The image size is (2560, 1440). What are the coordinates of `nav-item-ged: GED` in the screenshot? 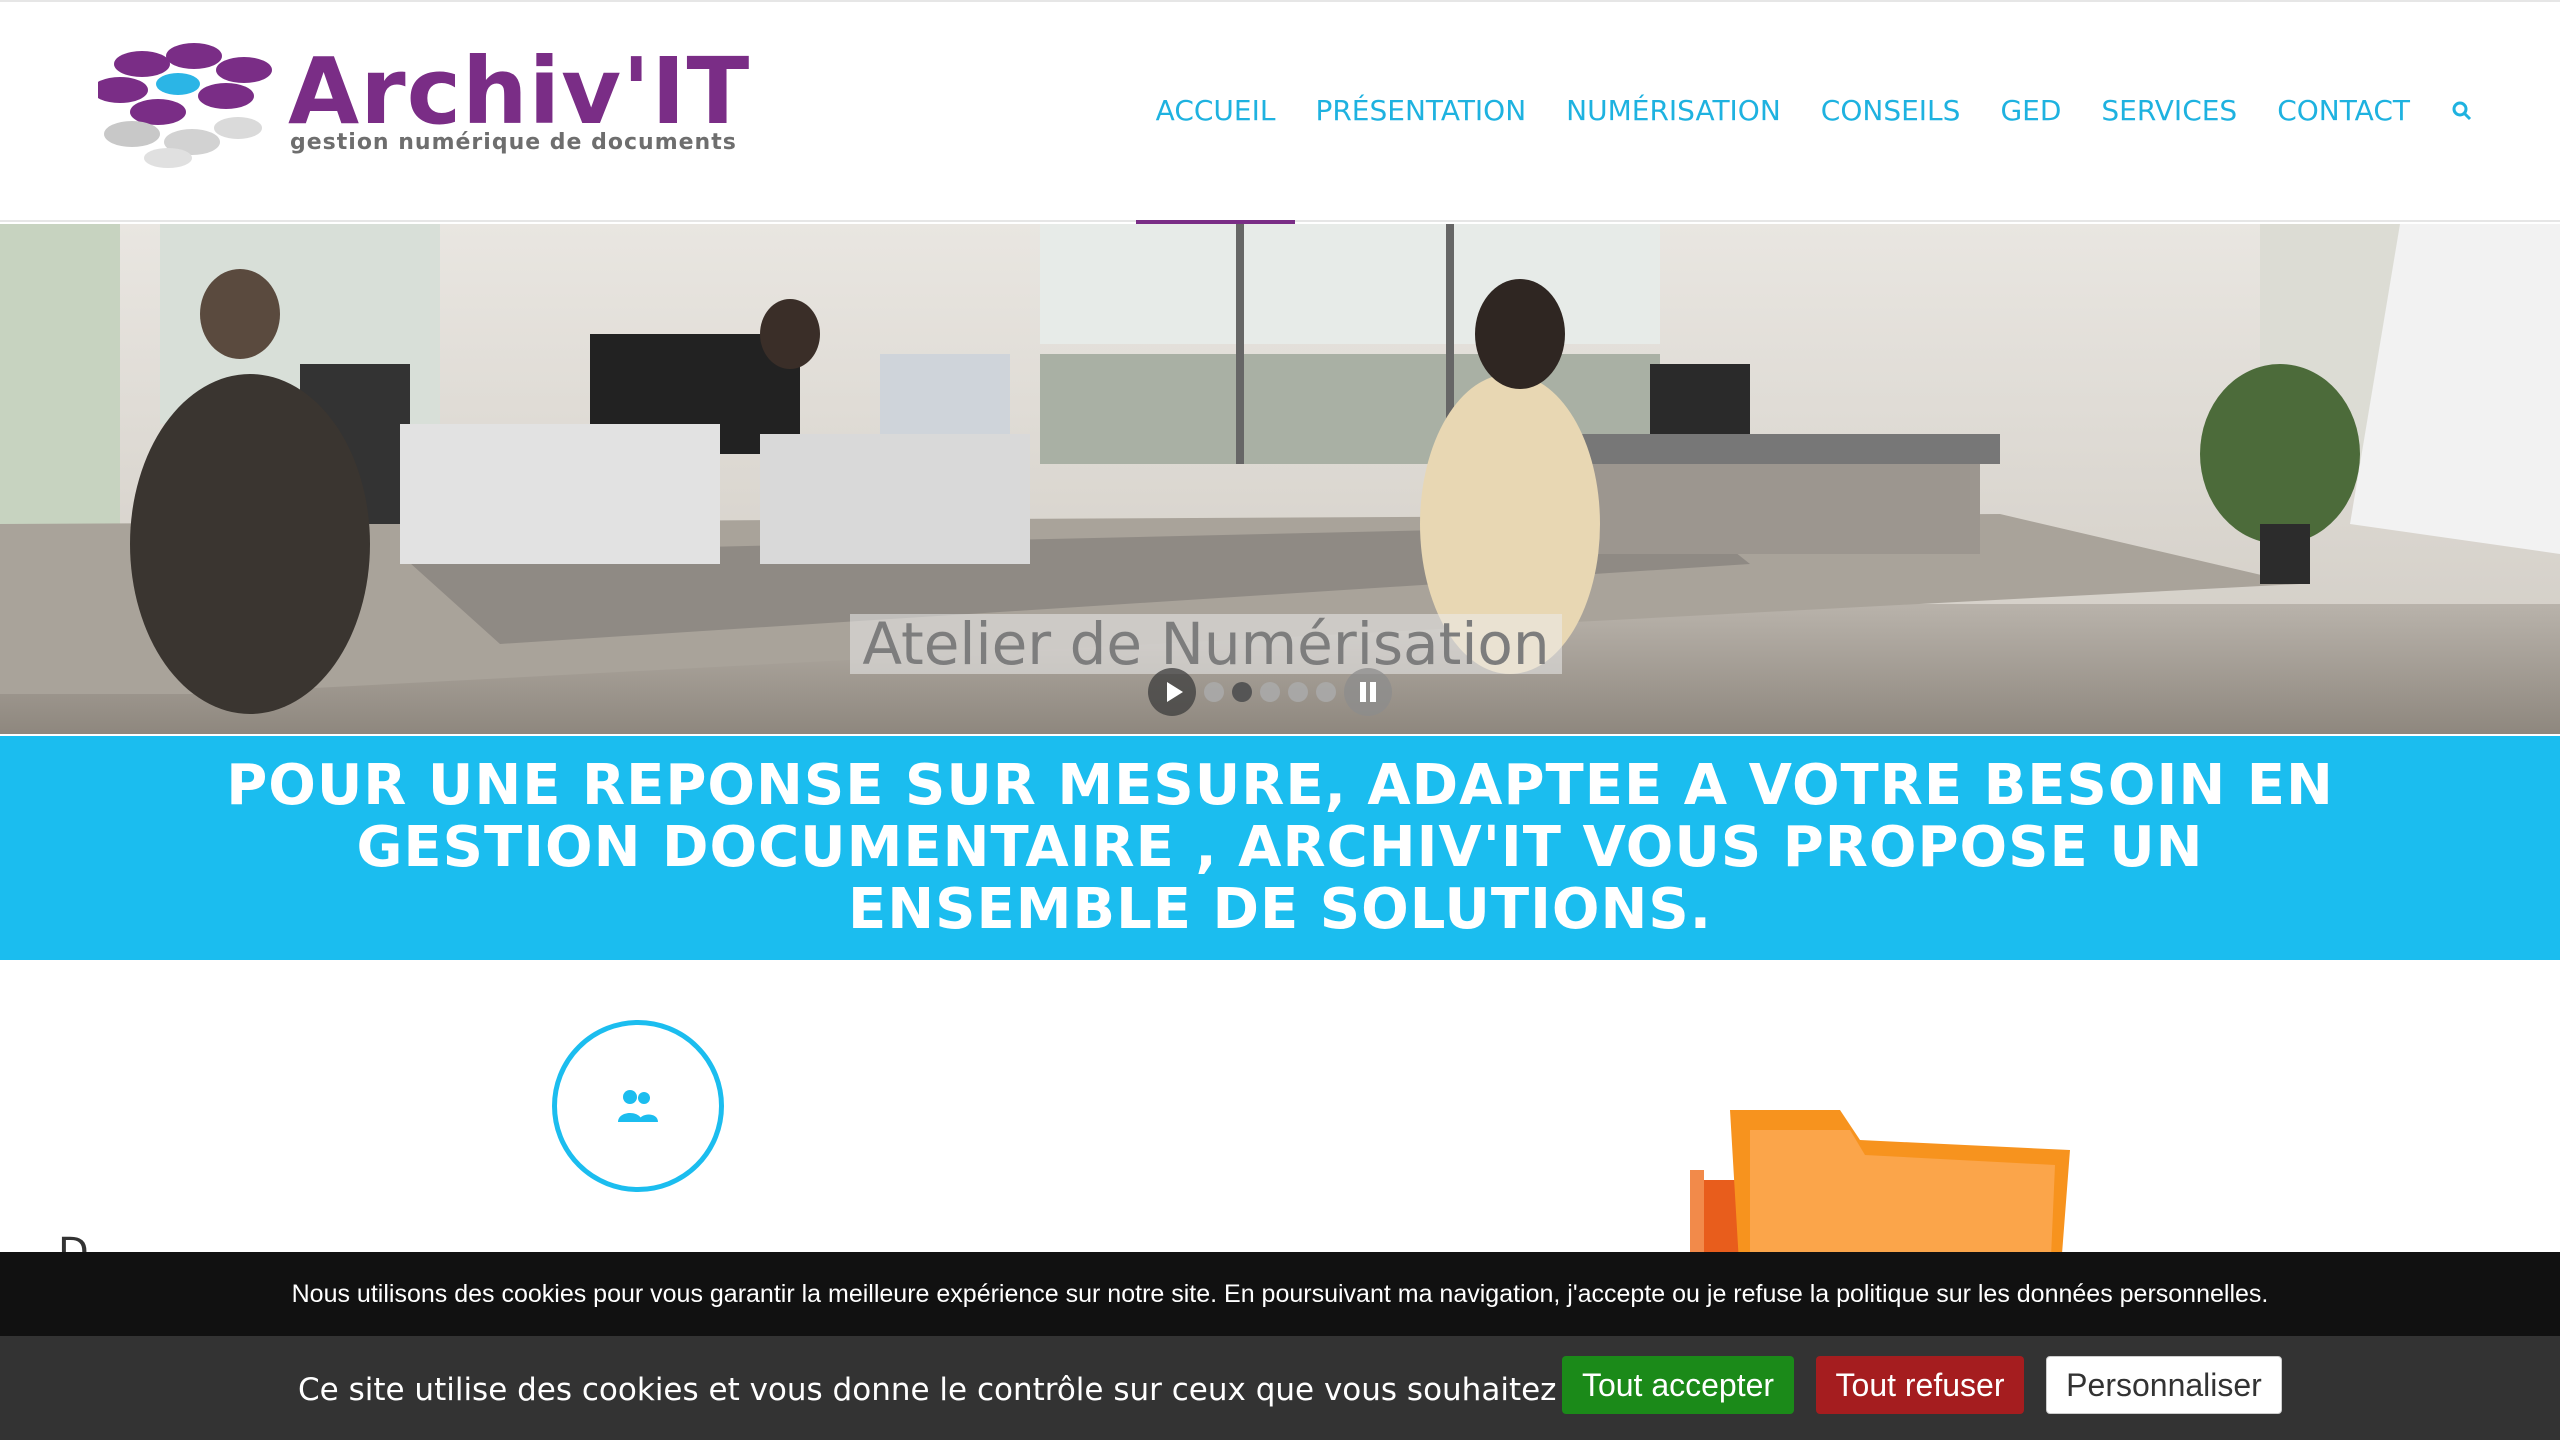 It's located at (2030, 110).